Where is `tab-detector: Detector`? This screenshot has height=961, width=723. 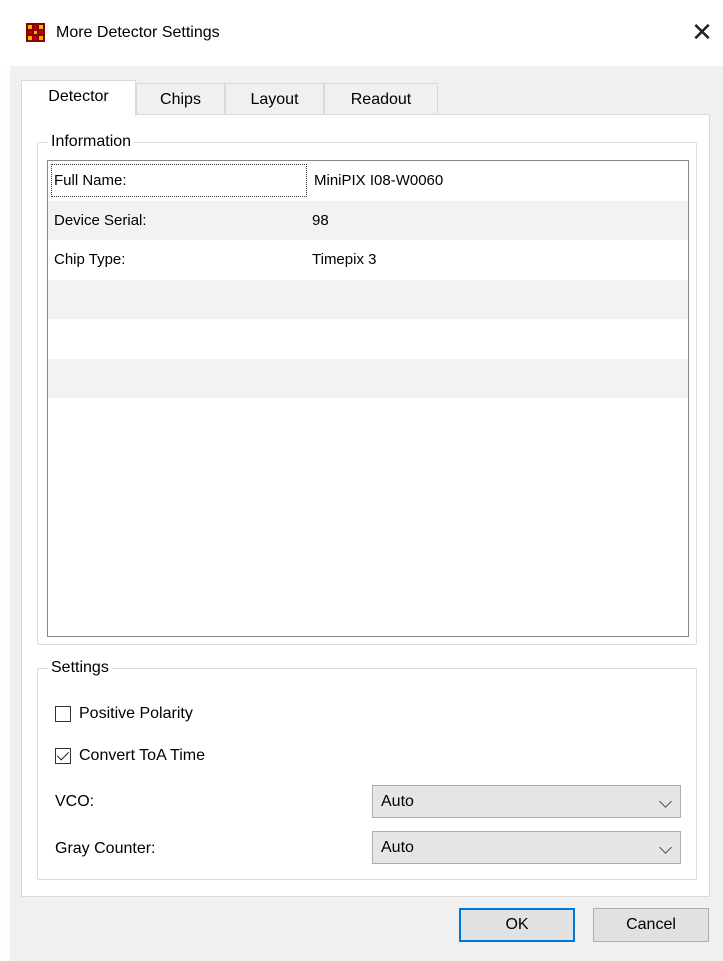 tab-detector: Detector is located at coordinates (78, 98).